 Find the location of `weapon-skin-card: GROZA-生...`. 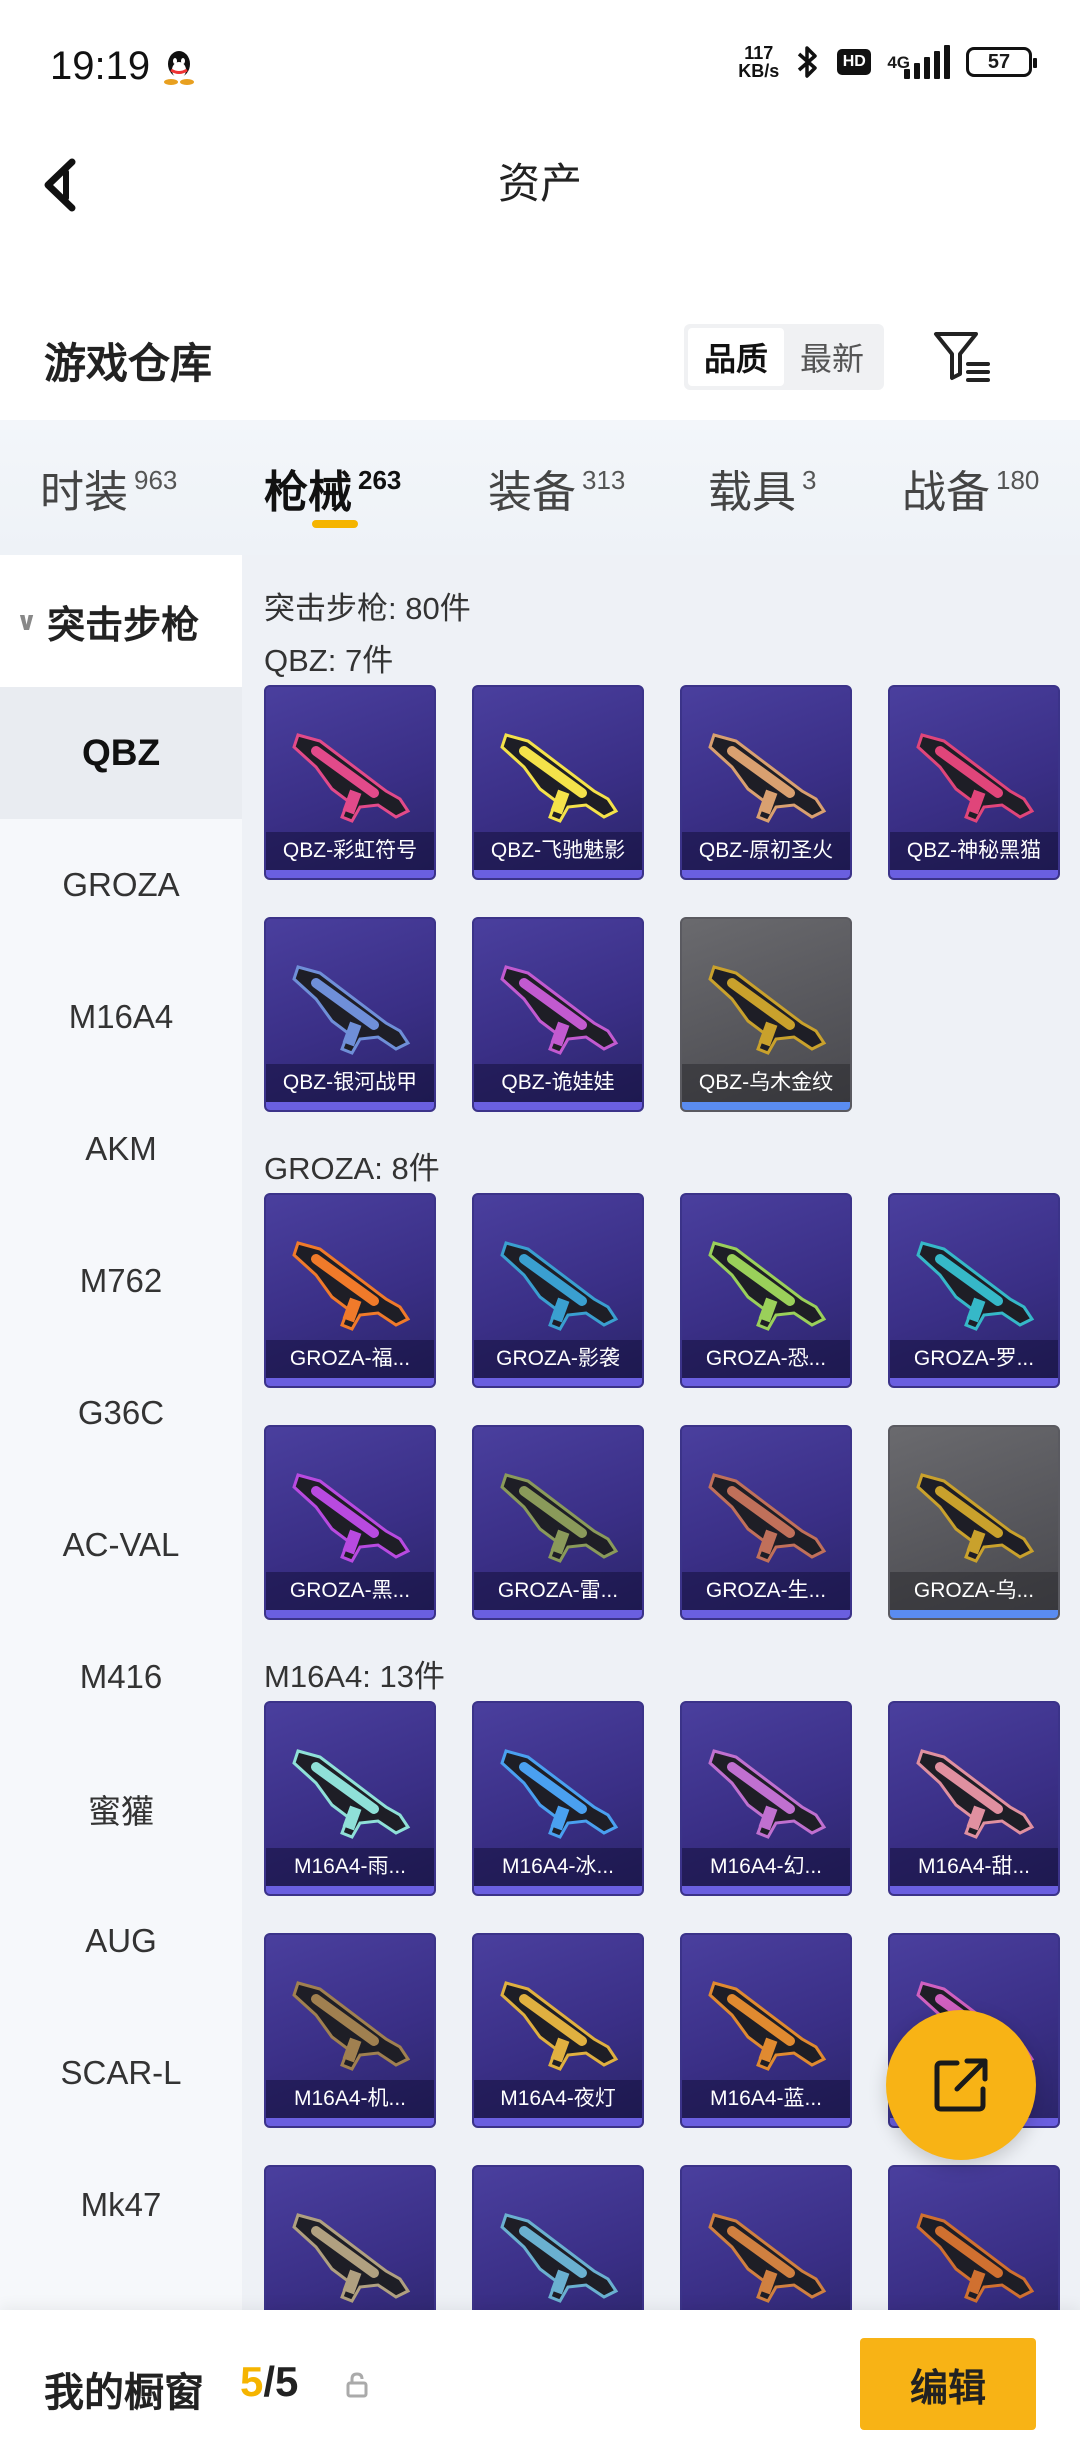

weapon-skin-card: GROZA-生... is located at coordinates (766, 1522).